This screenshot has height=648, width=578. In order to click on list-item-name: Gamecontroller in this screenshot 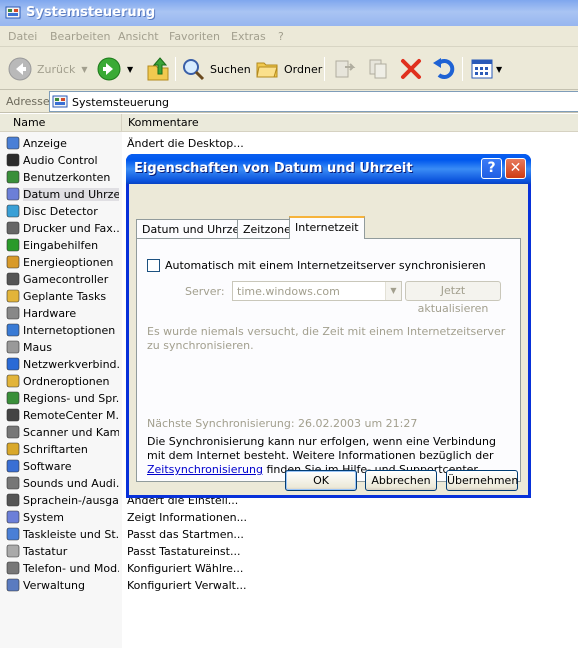, I will do `click(66, 279)`.